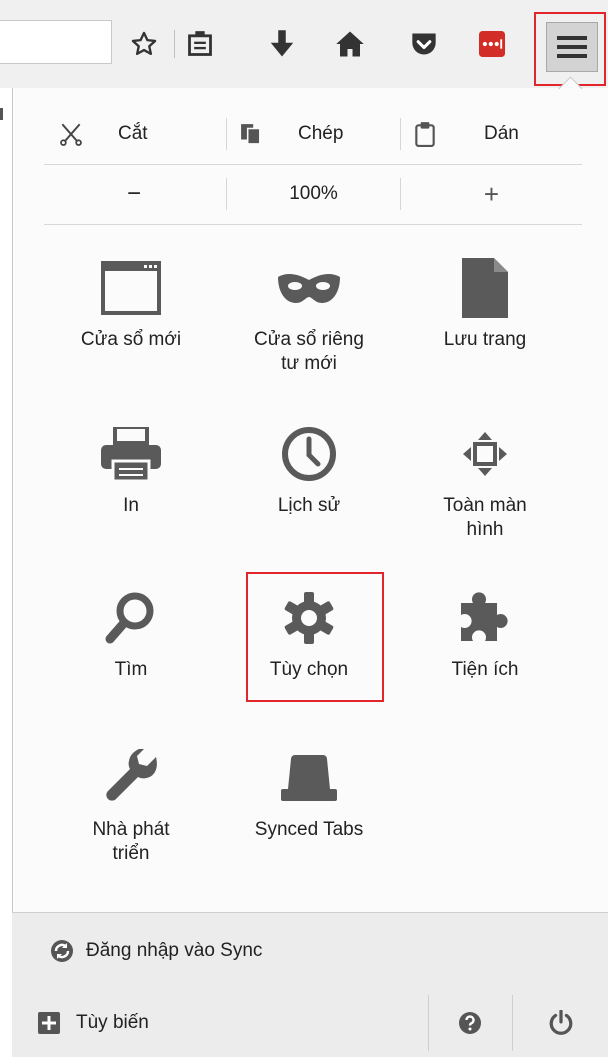  I want to click on star-icon, so click(144, 44).